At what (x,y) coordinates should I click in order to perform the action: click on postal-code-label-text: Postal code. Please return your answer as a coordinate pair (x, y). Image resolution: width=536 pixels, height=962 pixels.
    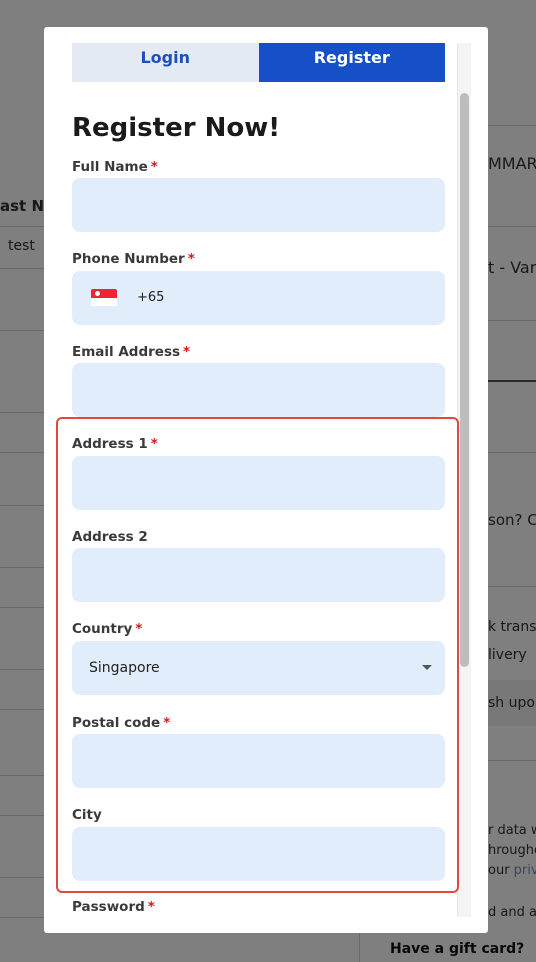
    Looking at the image, I should click on (116, 723).